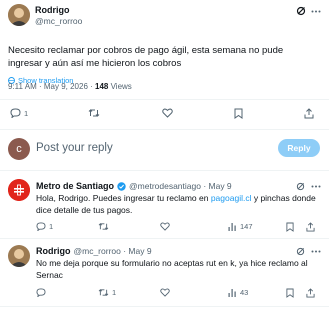 The height and width of the screenshot is (320, 329). What do you see at coordinates (52, 10) in the screenshot?
I see `author-name: Rodrigo` at bounding box center [52, 10].